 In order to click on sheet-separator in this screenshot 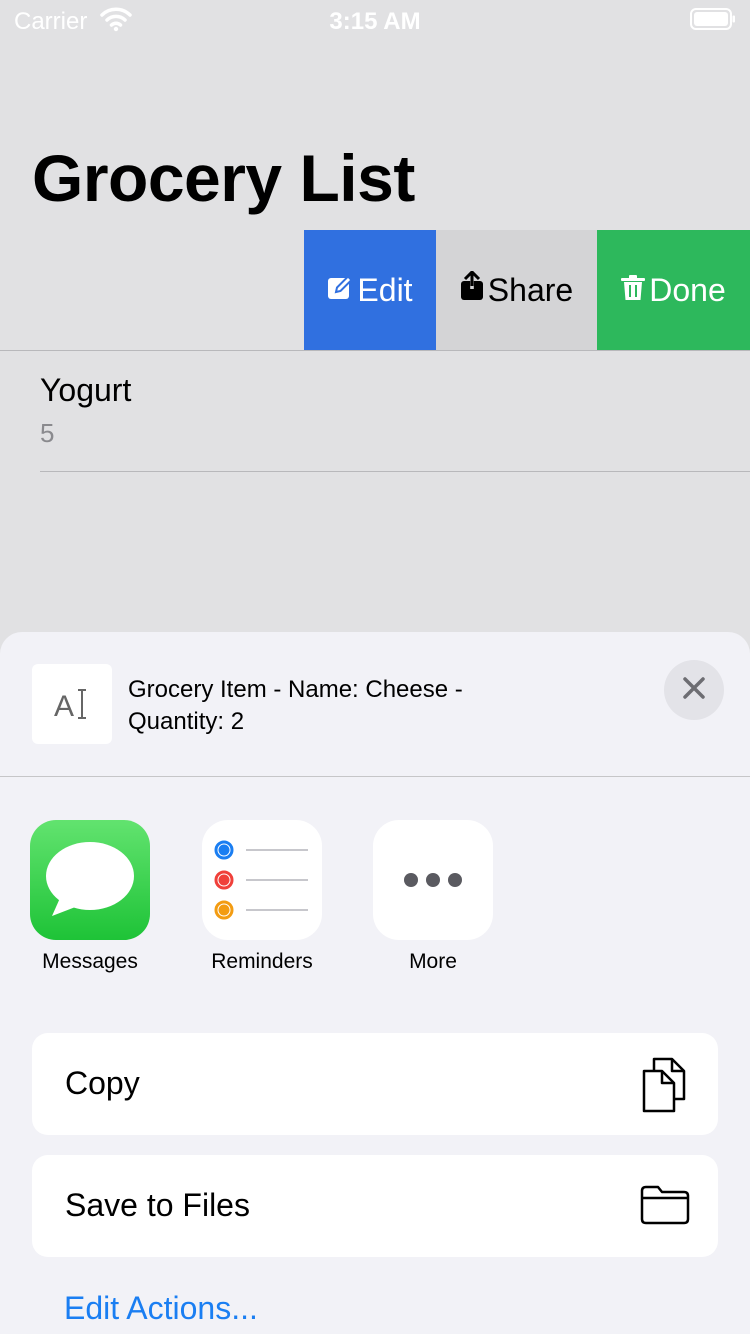, I will do `click(375, 776)`.